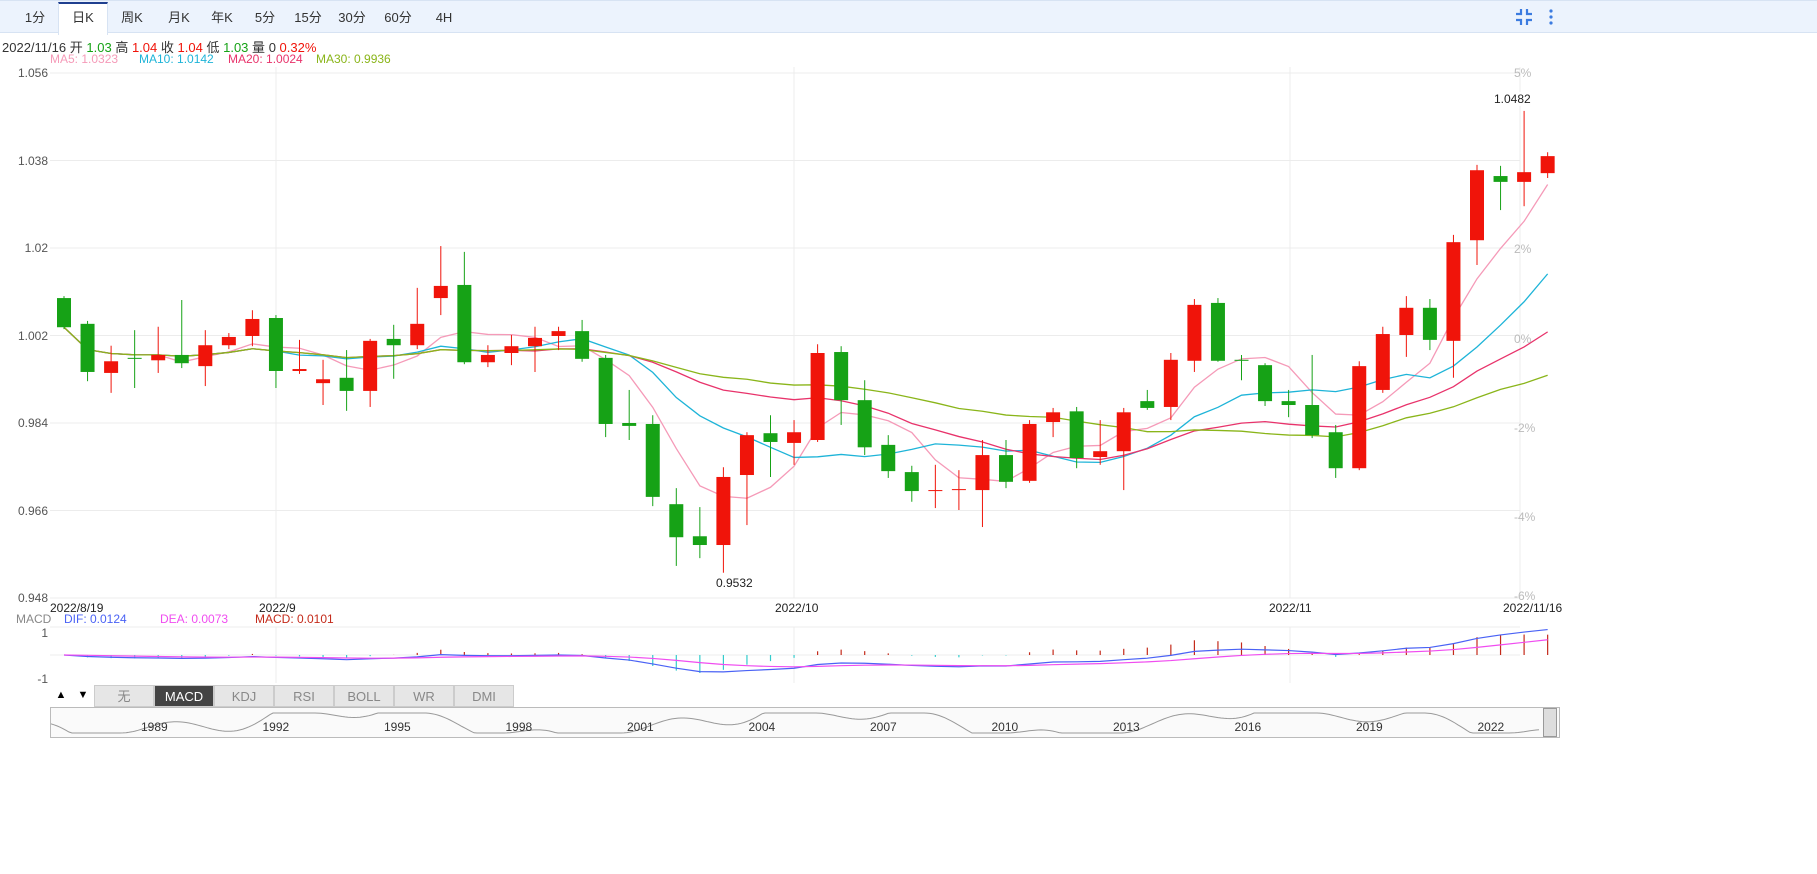  What do you see at coordinates (805, 653) in the screenshot?
I see `dea-line` at bounding box center [805, 653].